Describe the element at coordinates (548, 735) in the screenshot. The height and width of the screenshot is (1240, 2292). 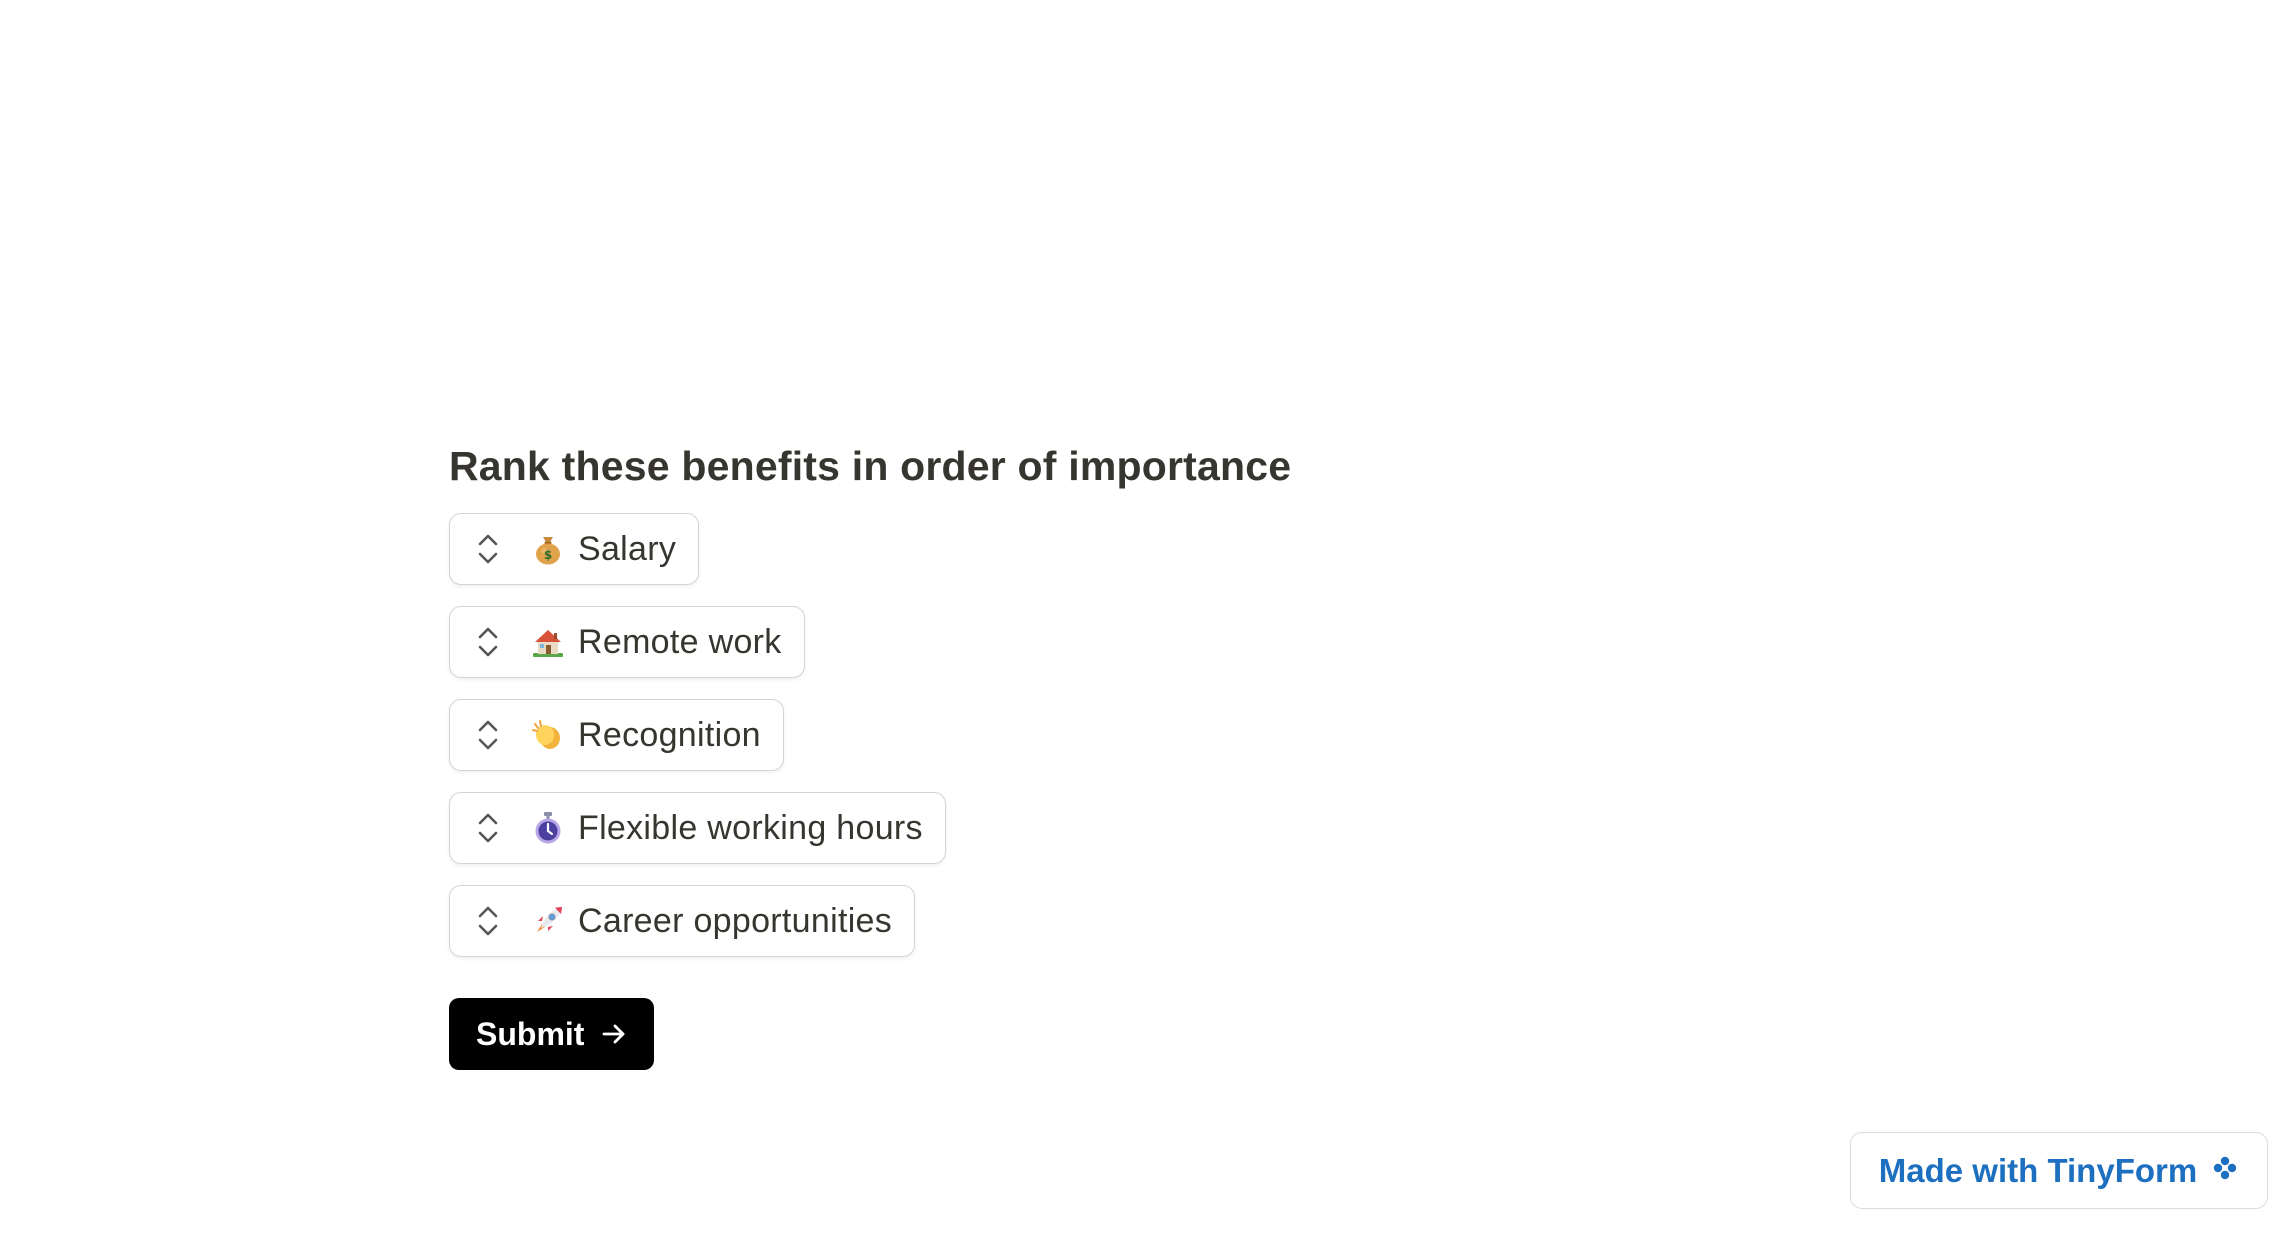
I see `clapping-hands-icon` at that location.